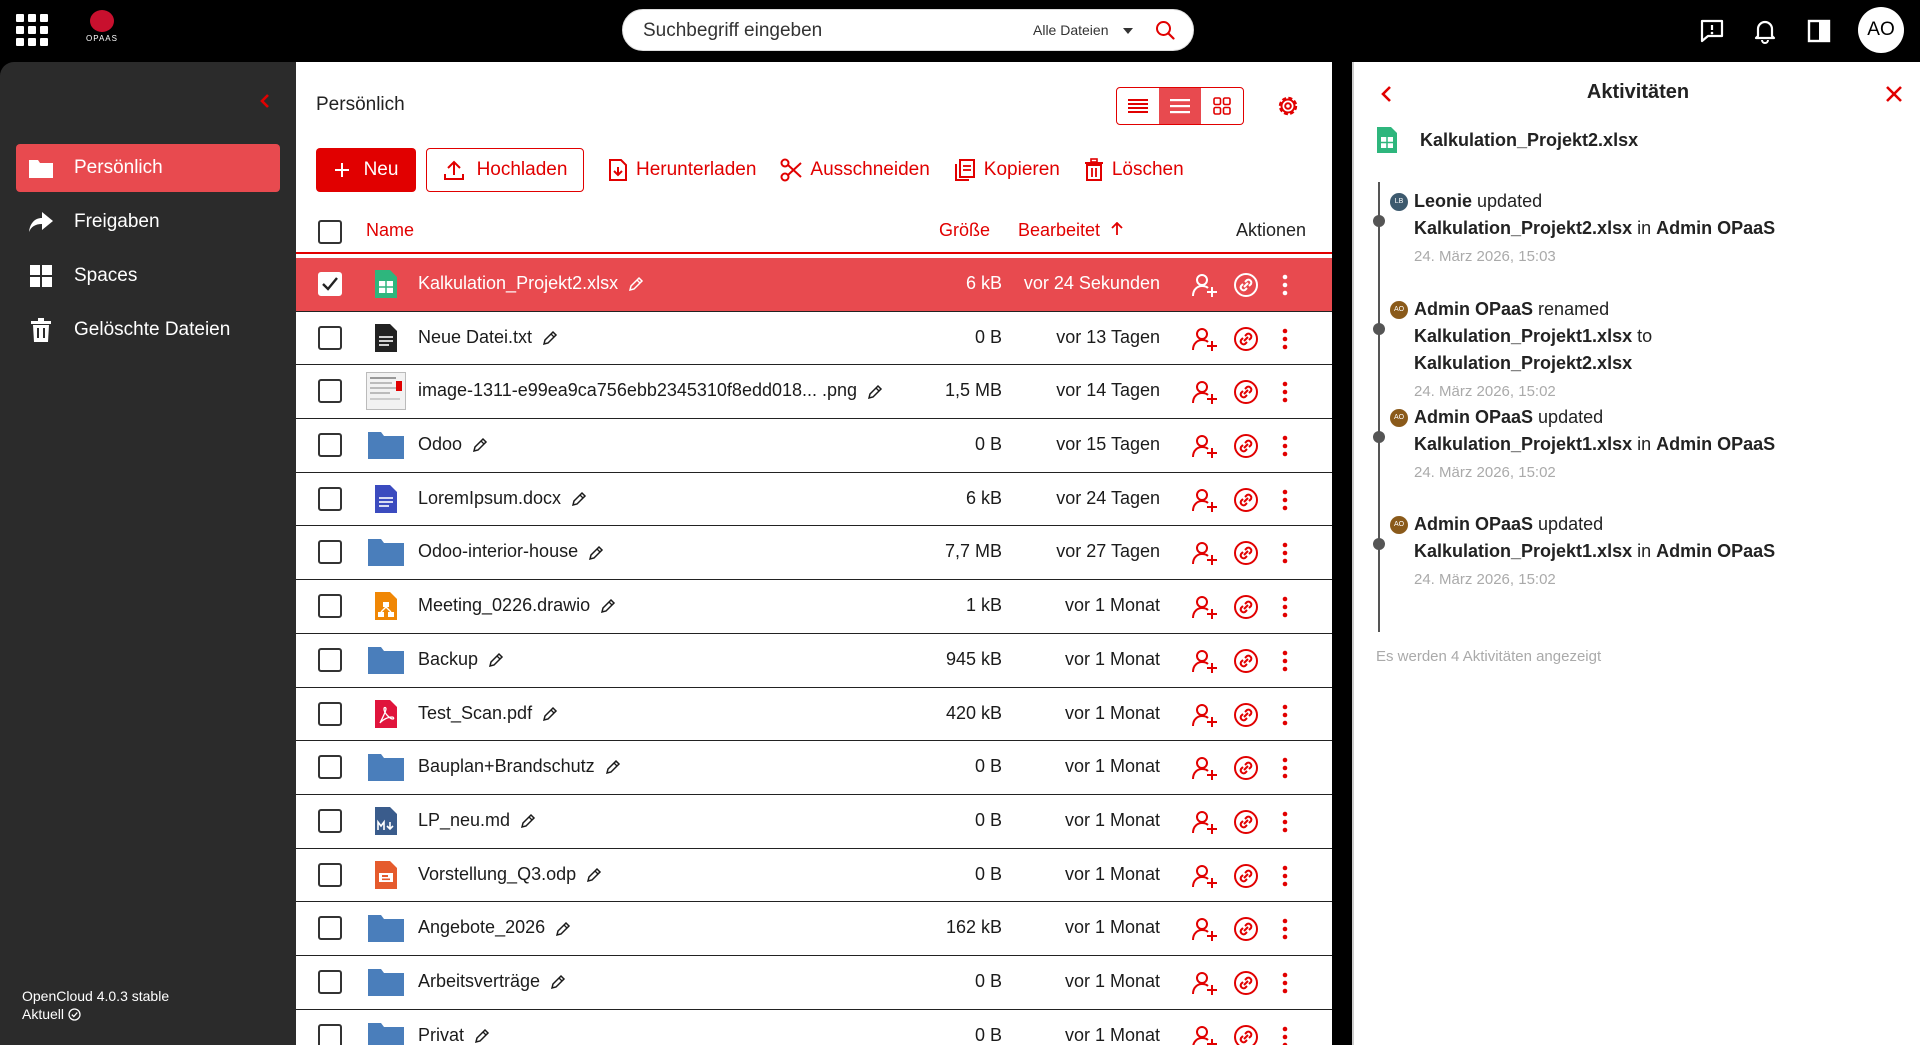 The image size is (1920, 1045). Describe the element at coordinates (814, 715) in the screenshot. I see `table-row: Test_Scan.pdf 420 kB vor 1 Monat` at that location.